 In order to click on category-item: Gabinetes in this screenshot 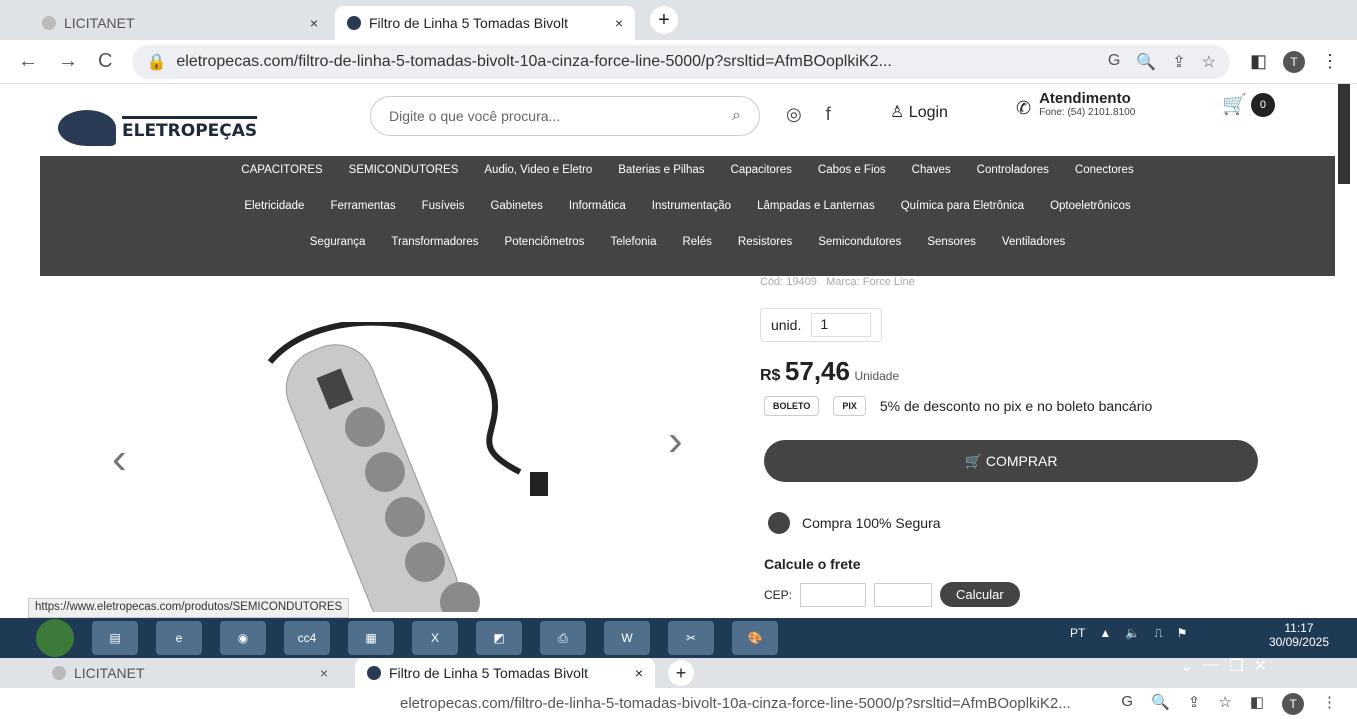, I will do `click(516, 206)`.